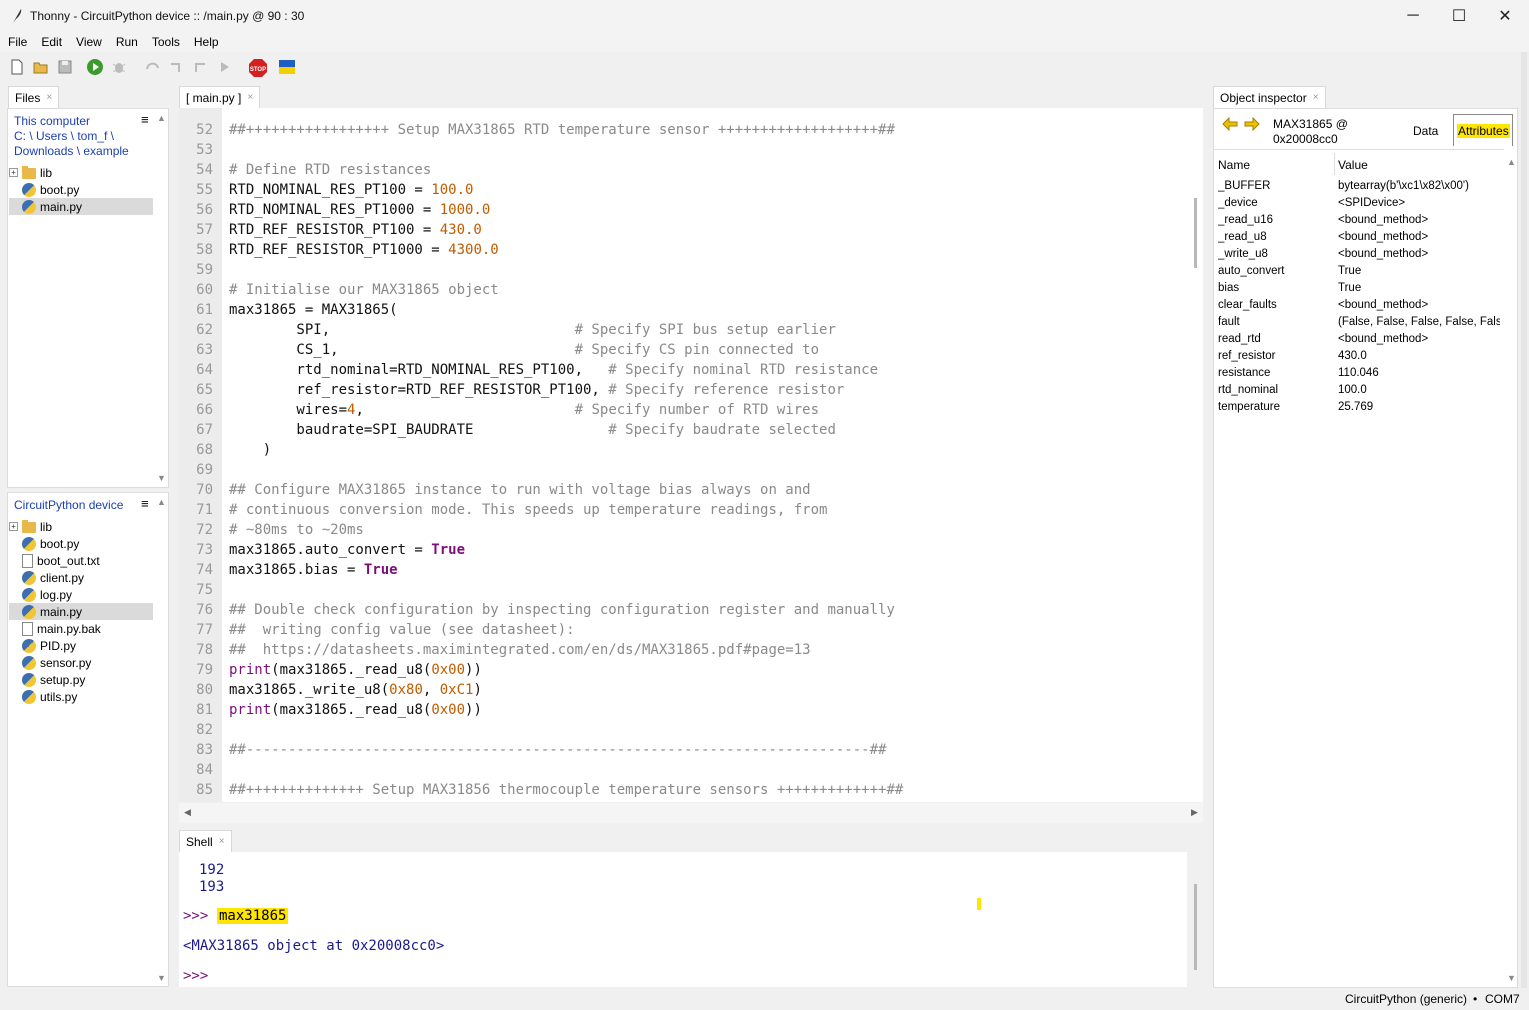 Image resolution: width=1529 pixels, height=1010 pixels. Describe the element at coordinates (145, 503) in the screenshot. I see `device-menu-icon: ≡` at that location.